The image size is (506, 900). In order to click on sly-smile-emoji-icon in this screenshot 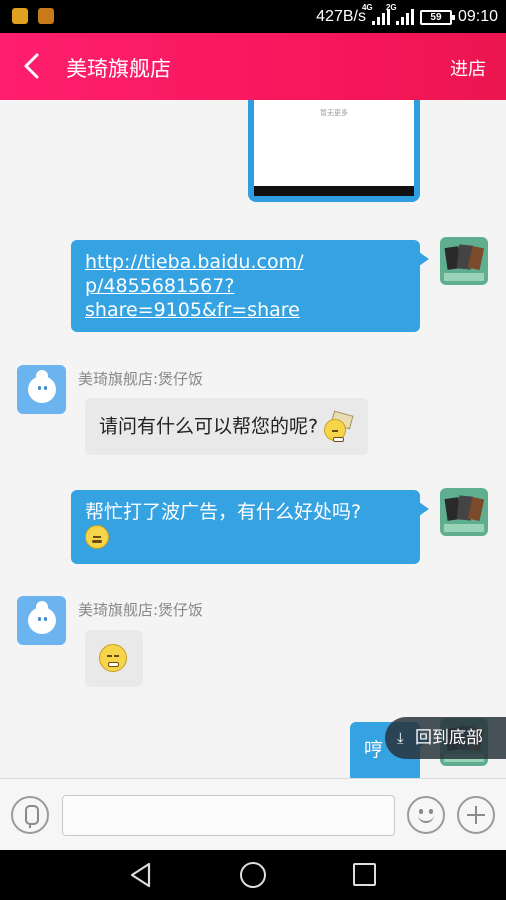, I will do `click(97, 536)`.